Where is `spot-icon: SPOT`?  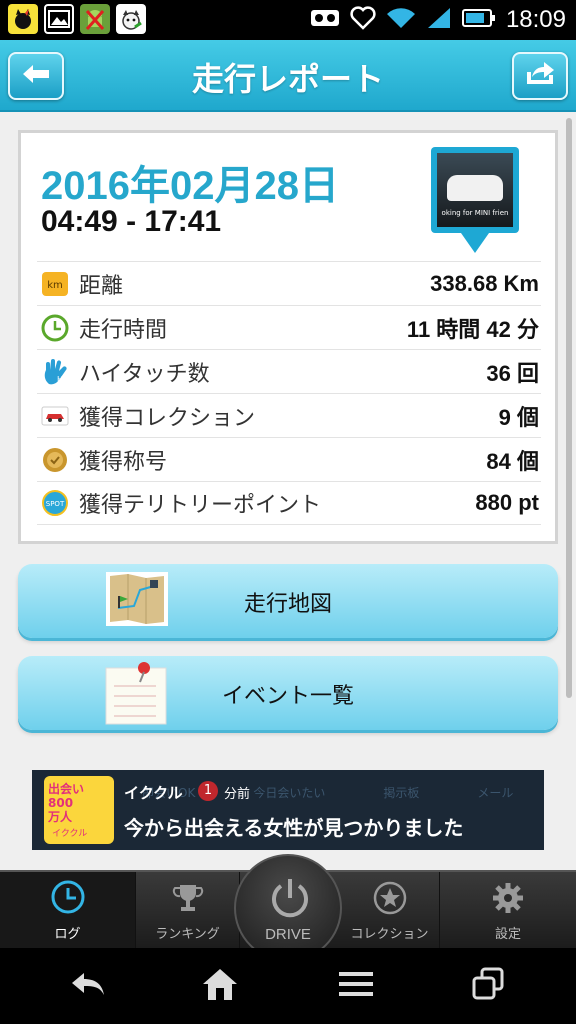
spot-icon: SPOT is located at coordinates (55, 503).